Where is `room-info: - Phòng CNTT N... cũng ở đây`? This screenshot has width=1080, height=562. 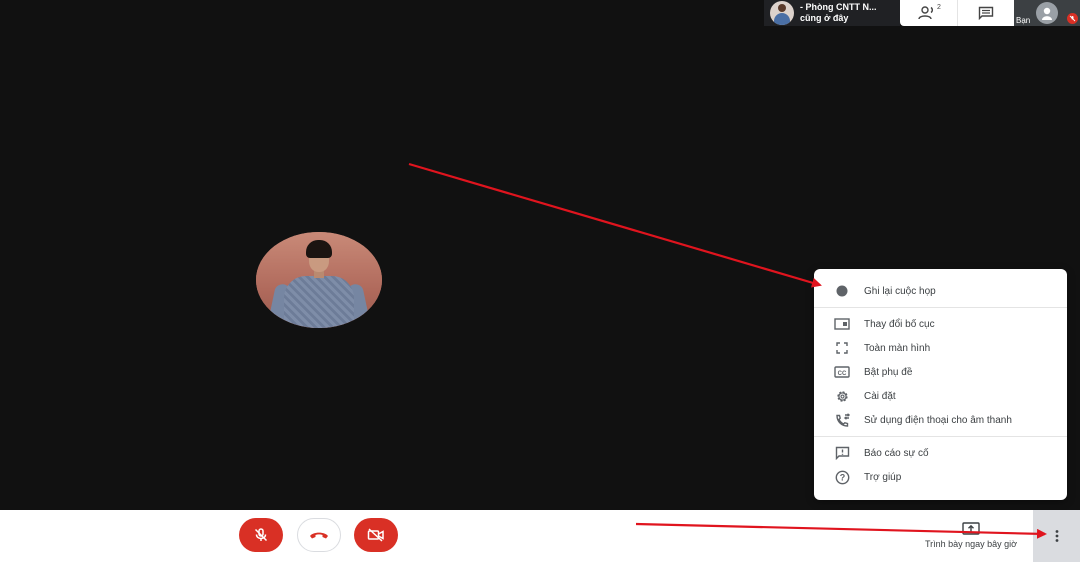 room-info: - Phòng CNTT N... cũng ở đây is located at coordinates (838, 13).